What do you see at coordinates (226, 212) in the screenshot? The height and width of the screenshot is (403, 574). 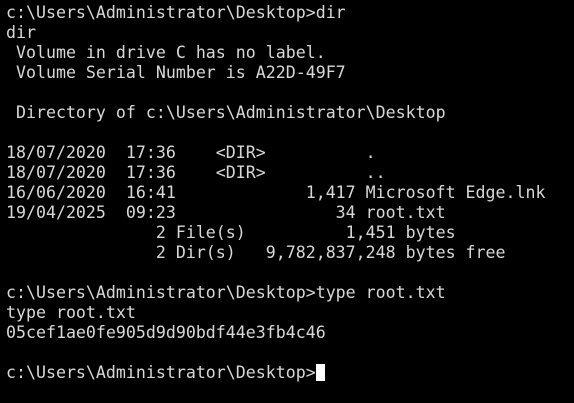 I see `terminal-line: 19/04/2025 09:23 34 root.txt` at bounding box center [226, 212].